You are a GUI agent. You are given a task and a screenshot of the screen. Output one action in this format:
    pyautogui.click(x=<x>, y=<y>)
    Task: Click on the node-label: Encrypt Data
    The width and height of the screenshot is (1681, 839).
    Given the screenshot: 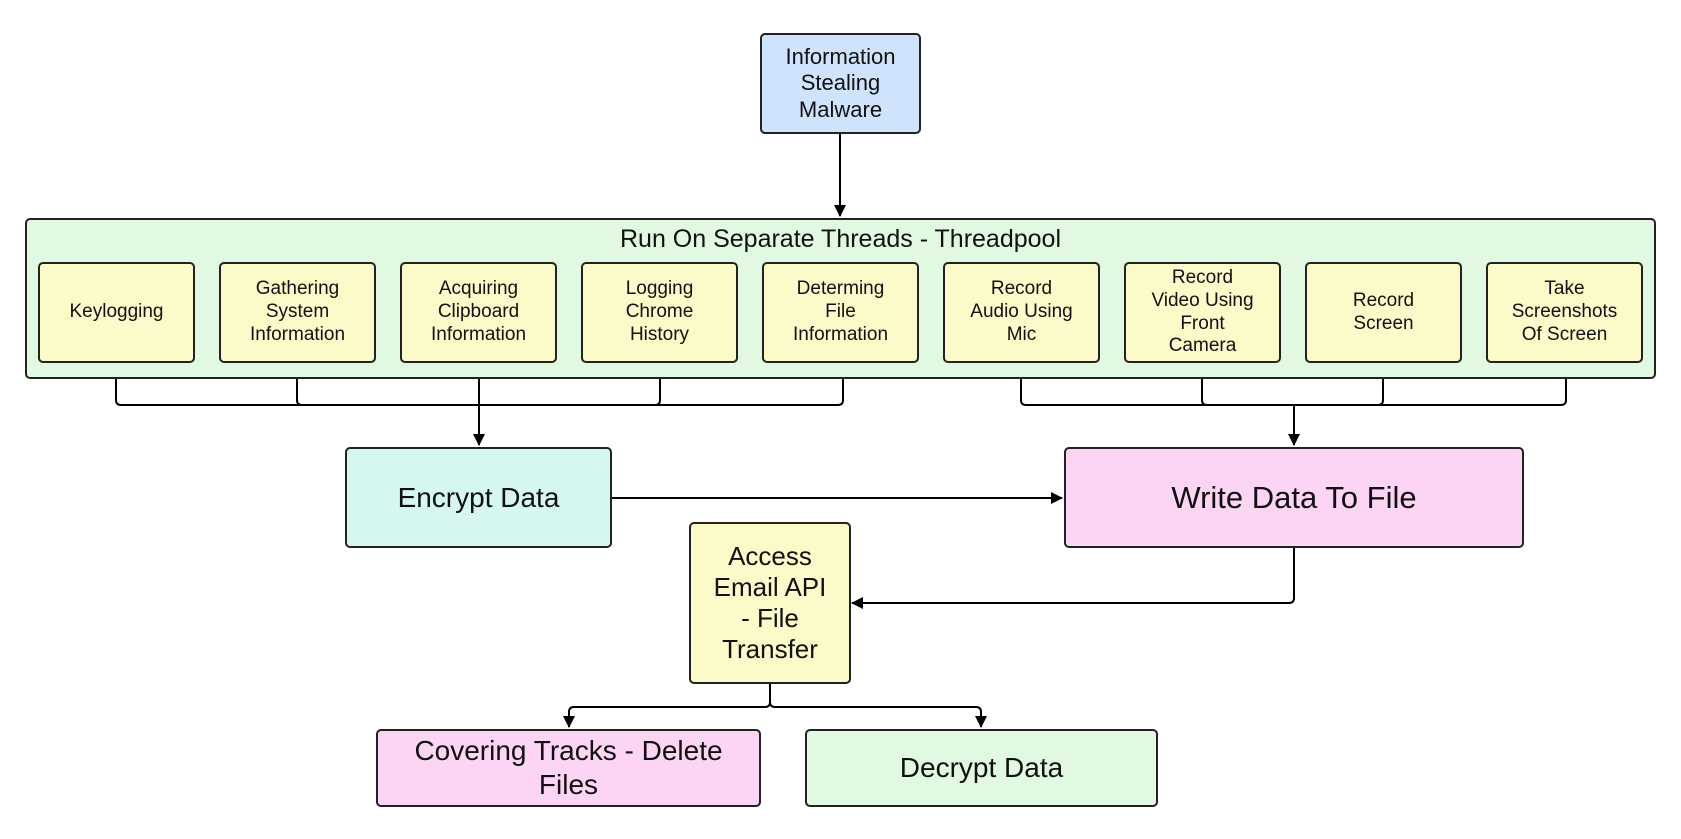 What is the action you would take?
    pyautogui.click(x=478, y=497)
    